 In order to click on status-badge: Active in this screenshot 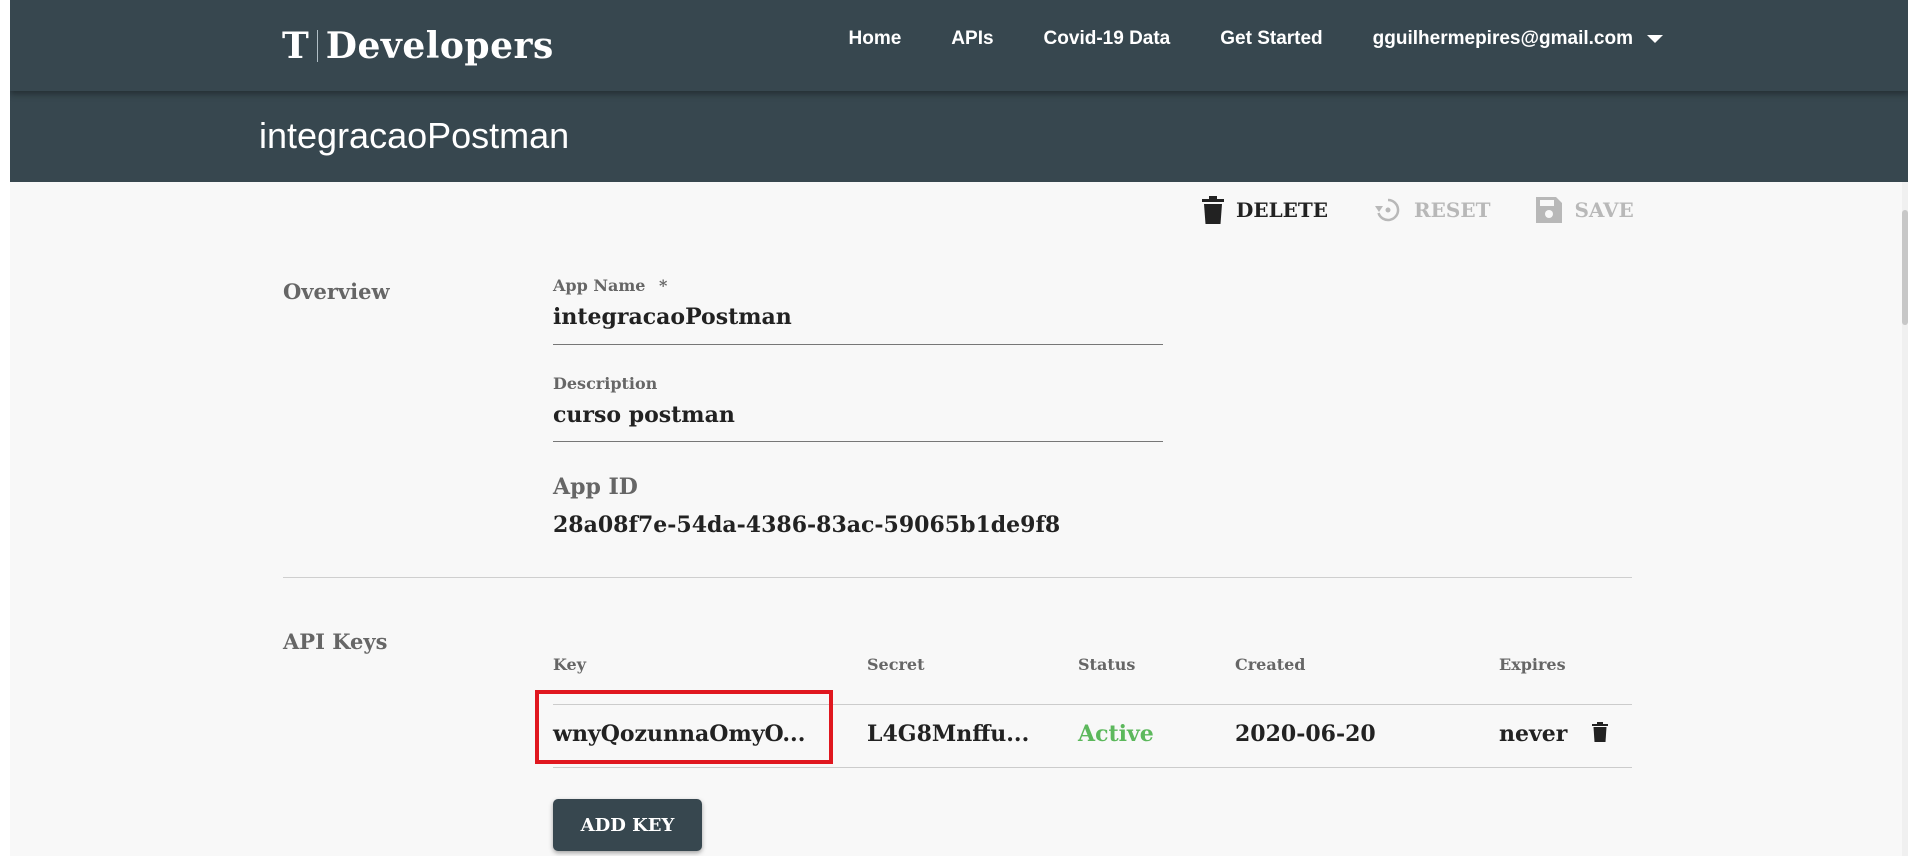, I will do `click(1116, 734)`.